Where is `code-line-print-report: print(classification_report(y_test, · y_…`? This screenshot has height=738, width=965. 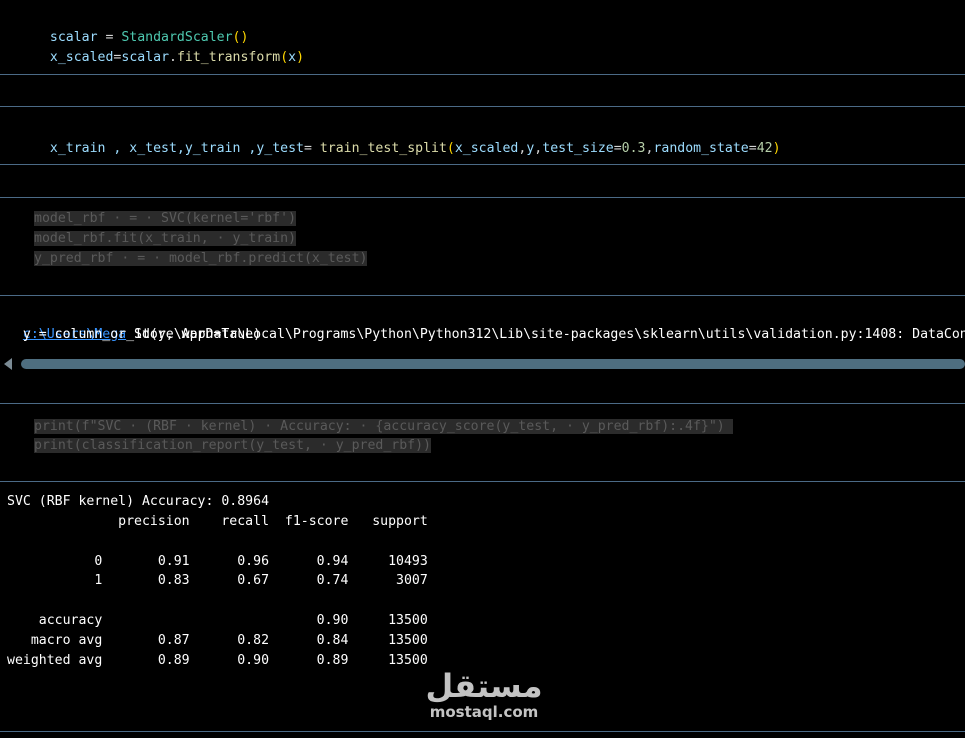
code-line-print-report: print(classification_report(y_test, · y_… is located at coordinates (232, 446).